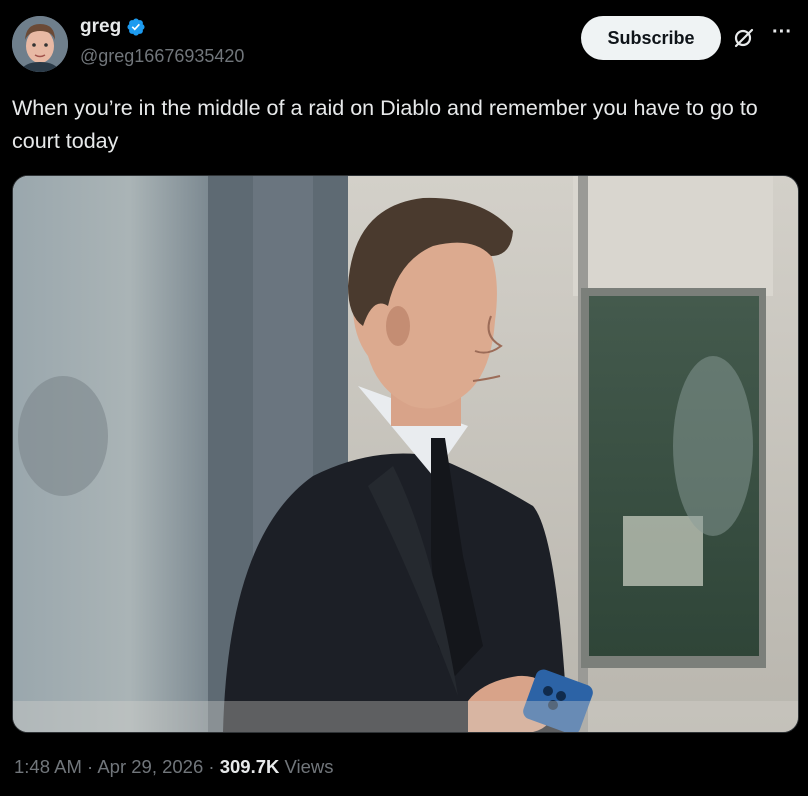  Describe the element at coordinates (48, 766) in the screenshot. I see `tweet-time: 1:48 AM` at that location.